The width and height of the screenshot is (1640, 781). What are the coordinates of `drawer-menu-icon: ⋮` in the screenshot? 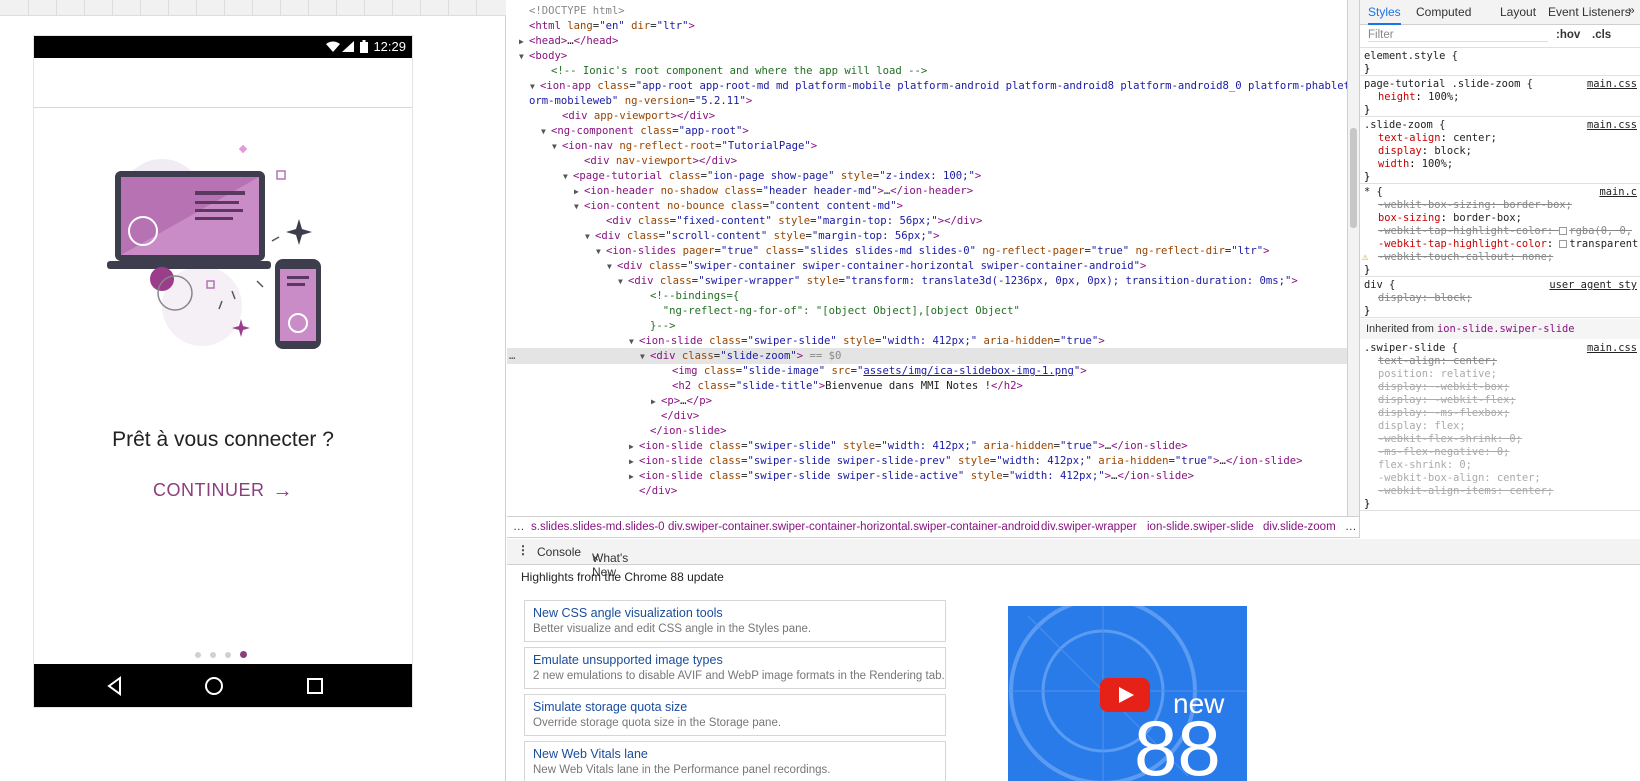 It's located at (523, 550).